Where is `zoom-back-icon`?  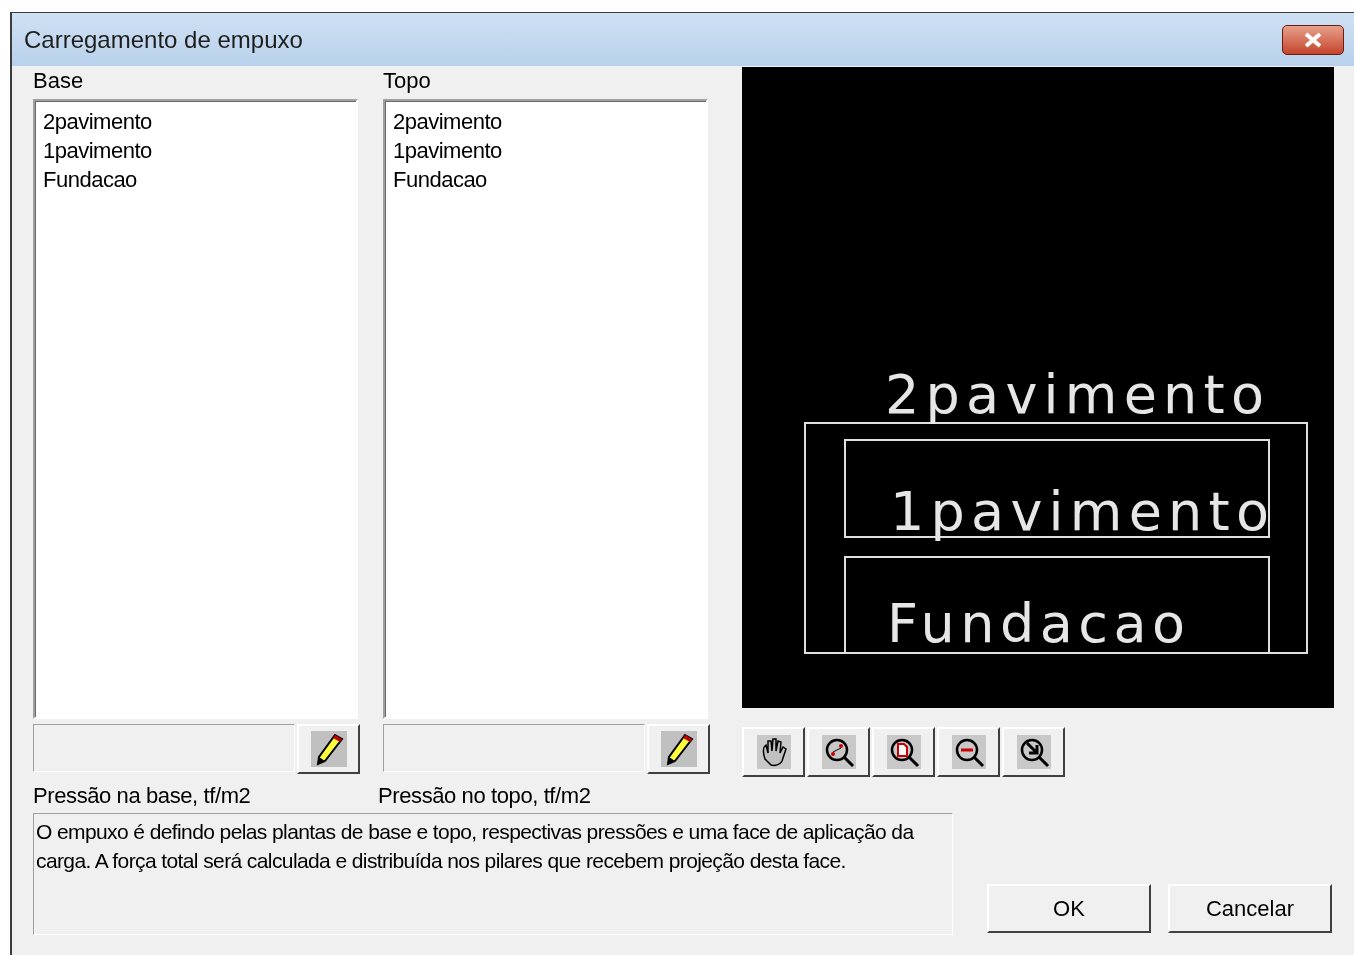
zoom-back-icon is located at coordinates (1033, 752).